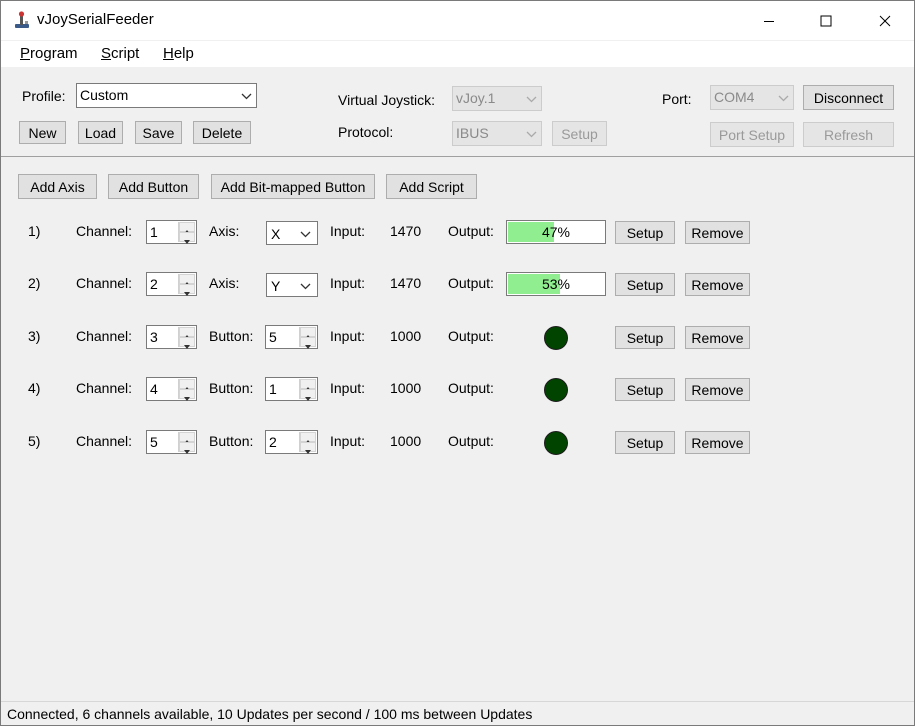 The image size is (915, 726). Describe the element at coordinates (406, 388) in the screenshot. I see `input-value: 1000` at that location.